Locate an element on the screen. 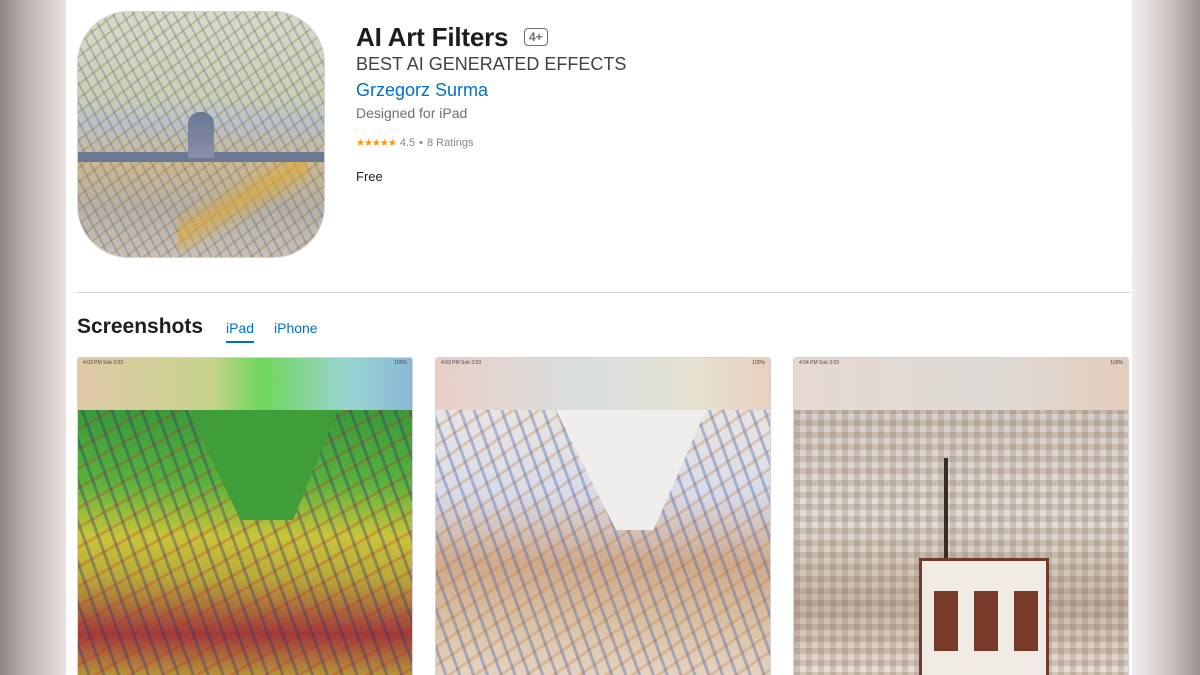 The height and width of the screenshot is (675, 1200). rating-count: 8 Ratings is located at coordinates (450, 143).